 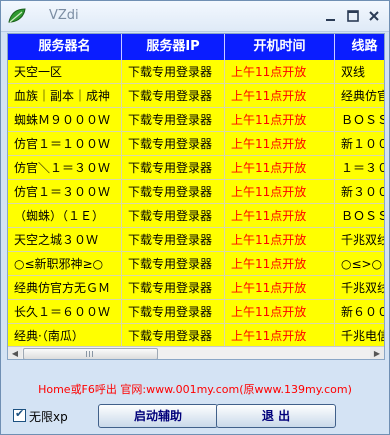 What do you see at coordinates (65, 336) in the screenshot?
I see `server-name-cell: 经典·（南瓜）` at bounding box center [65, 336].